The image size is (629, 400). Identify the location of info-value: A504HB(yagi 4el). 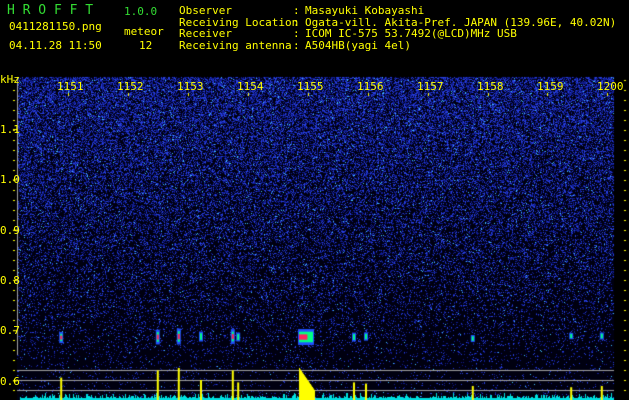
(358, 45).